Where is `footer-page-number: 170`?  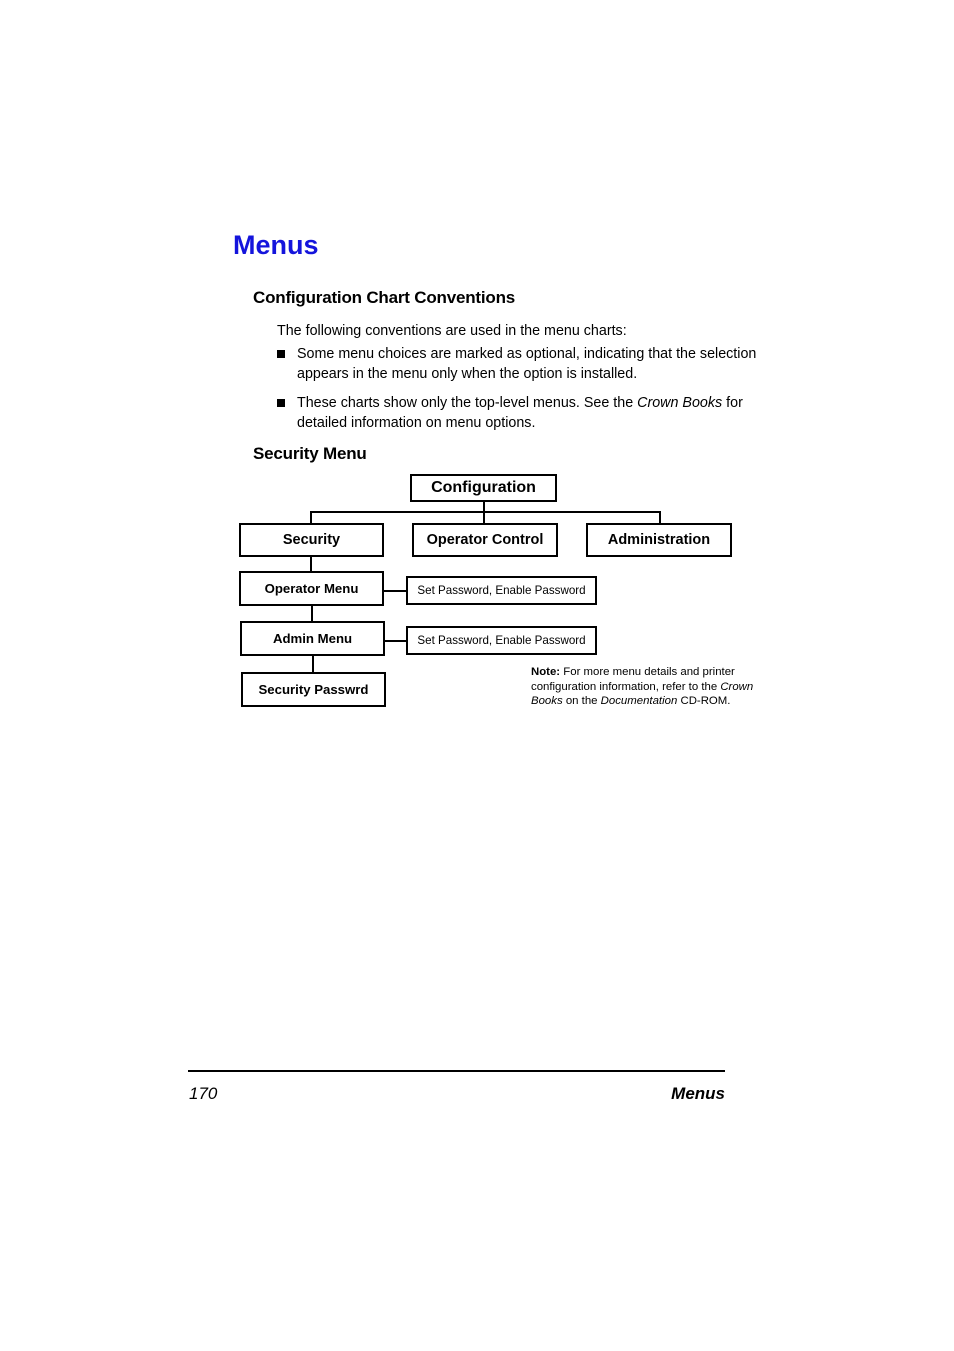
footer-page-number: 170 is located at coordinates (203, 1093).